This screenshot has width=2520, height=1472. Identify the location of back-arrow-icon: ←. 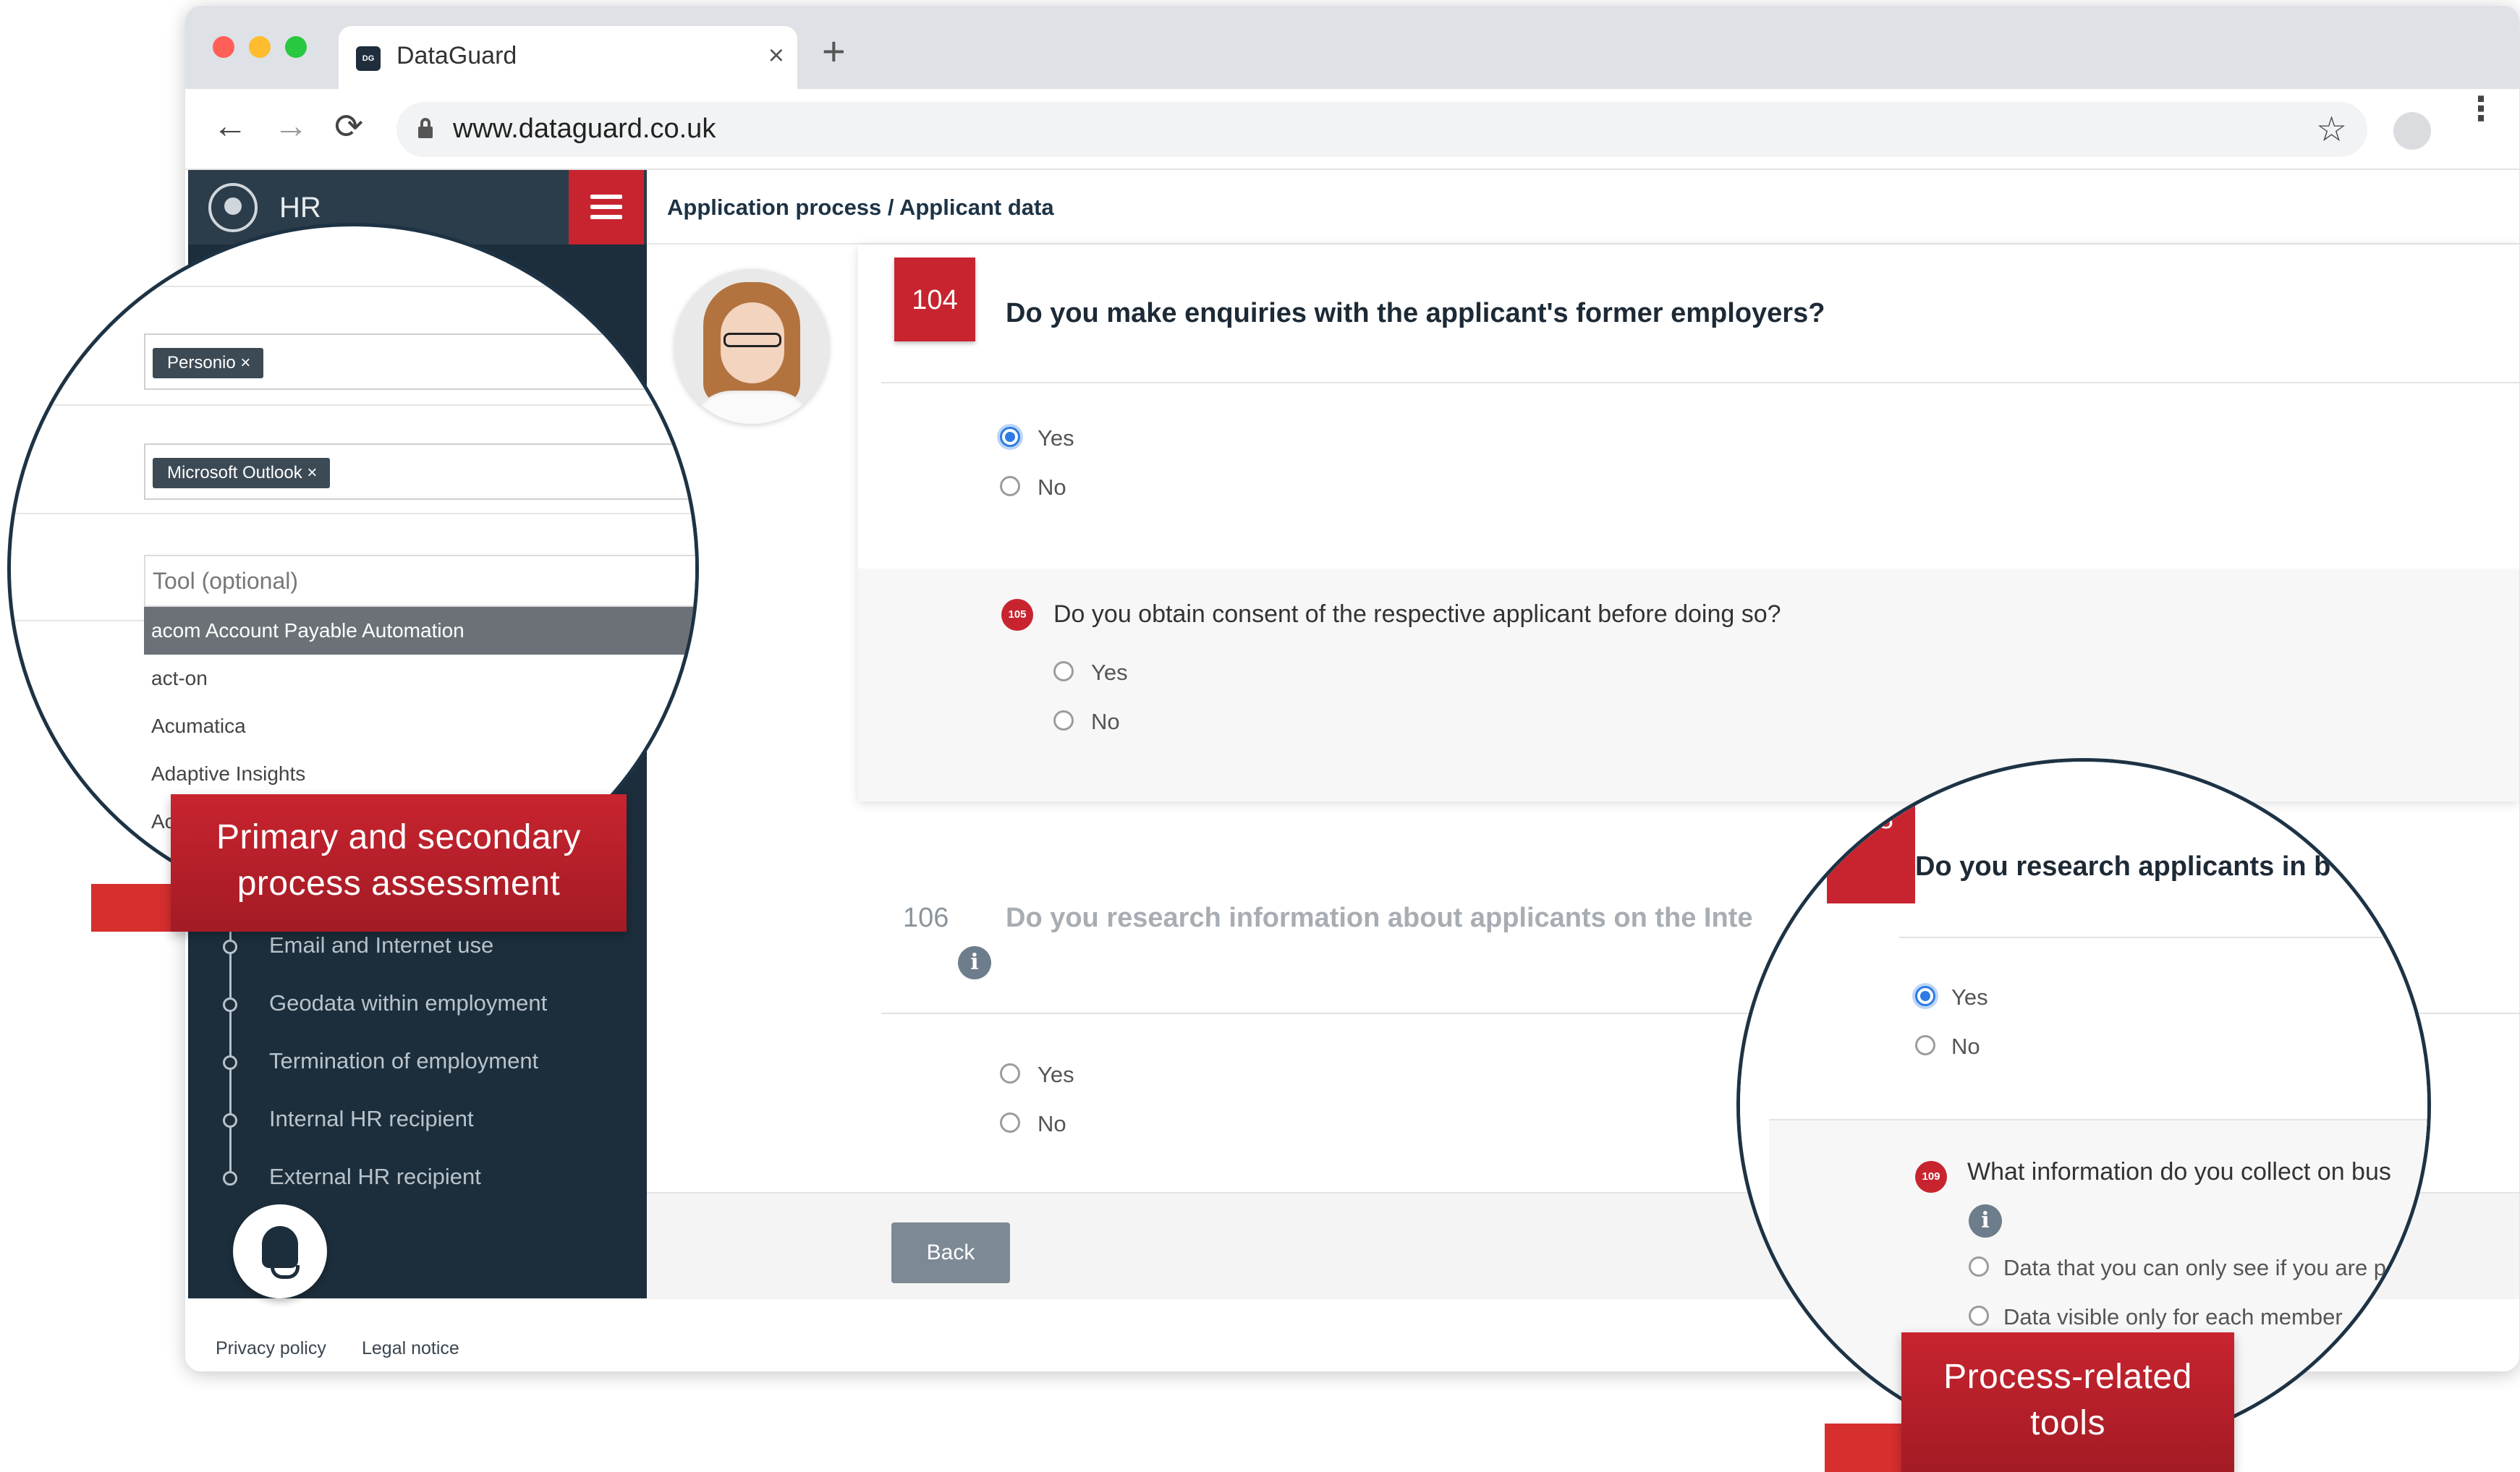
(230, 126).